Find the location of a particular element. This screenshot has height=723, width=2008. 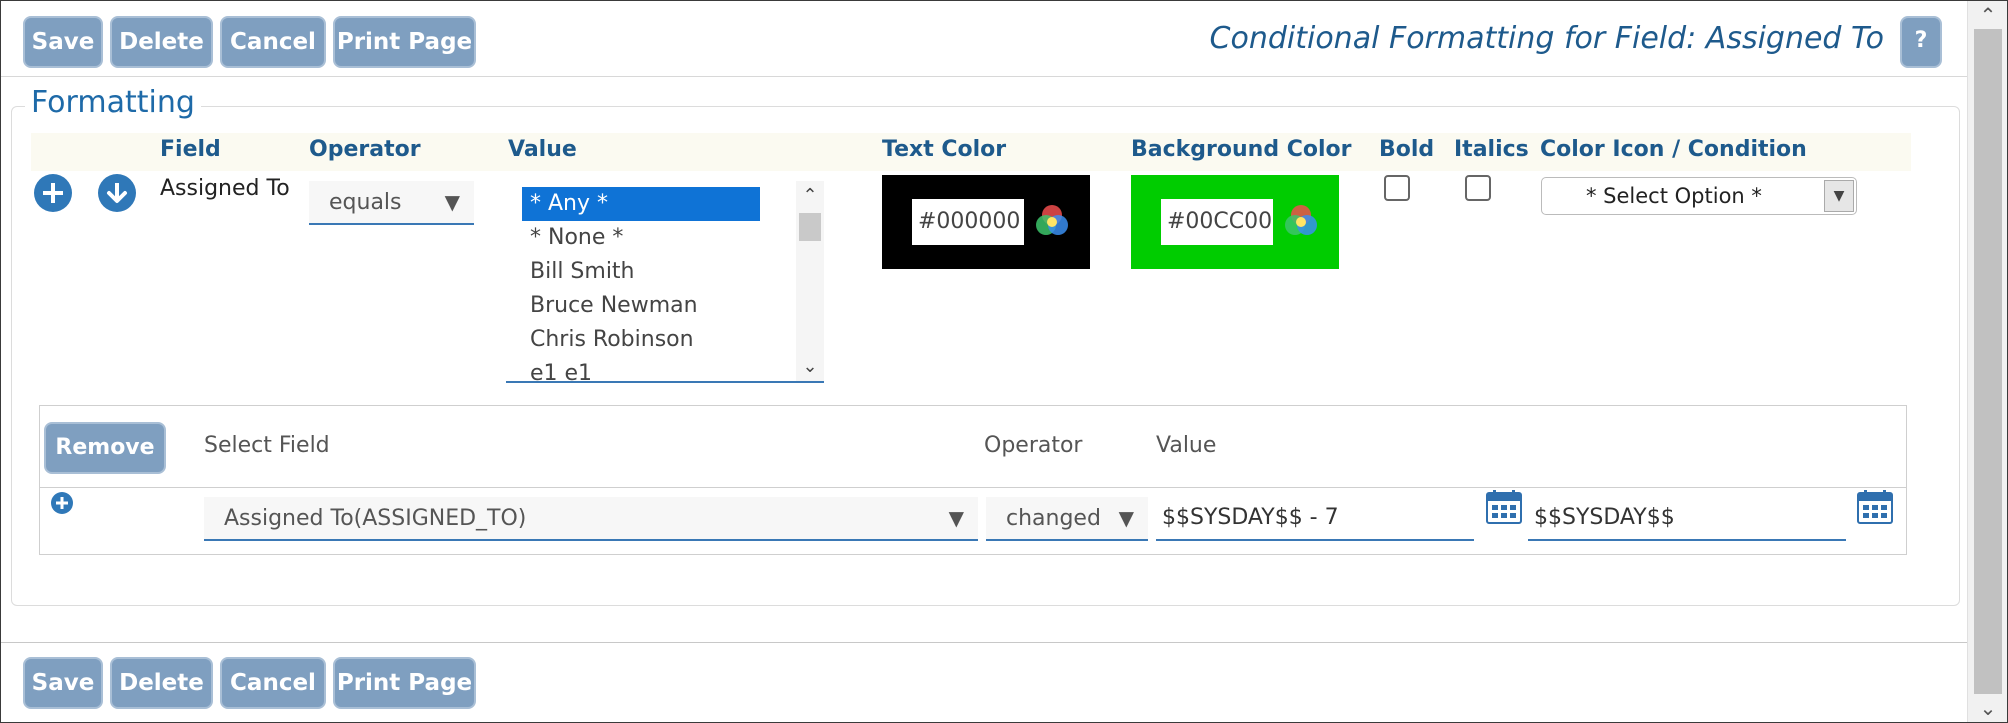

condition-divider is located at coordinates (973, 487).